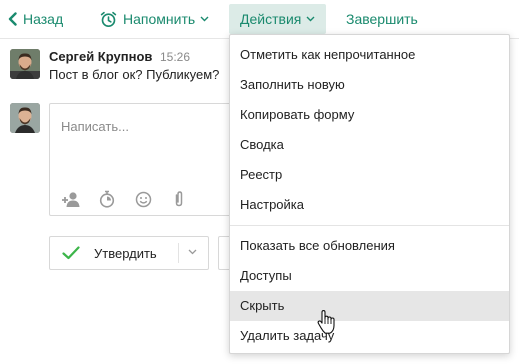 This screenshot has height=364, width=519. What do you see at coordinates (369, 115) in the screenshot?
I see `menu-item-copy-form: Копировать форму` at bounding box center [369, 115].